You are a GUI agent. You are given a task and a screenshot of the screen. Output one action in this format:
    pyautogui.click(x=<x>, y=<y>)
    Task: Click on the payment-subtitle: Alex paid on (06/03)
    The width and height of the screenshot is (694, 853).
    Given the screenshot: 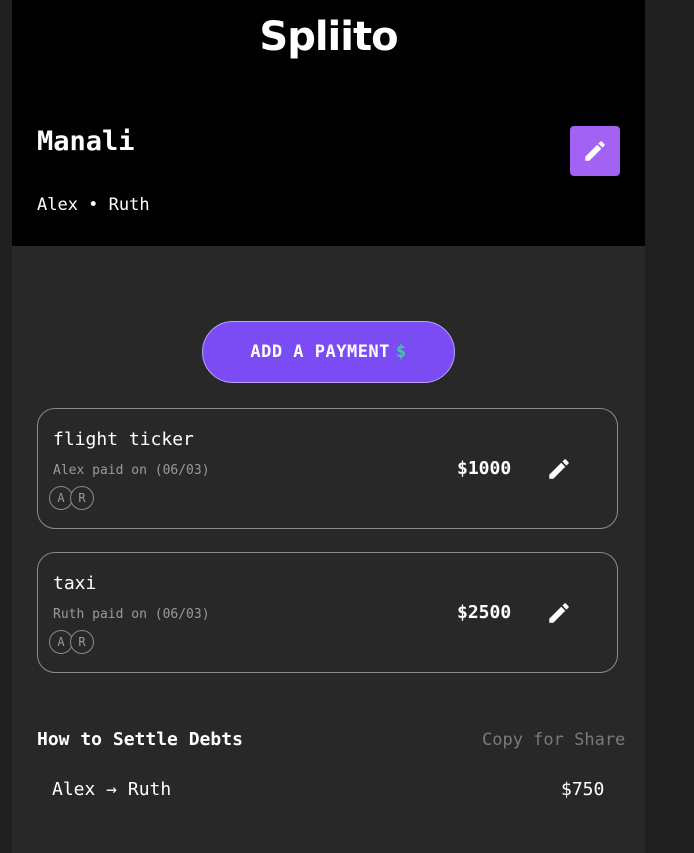 What is the action you would take?
    pyautogui.click(x=131, y=470)
    